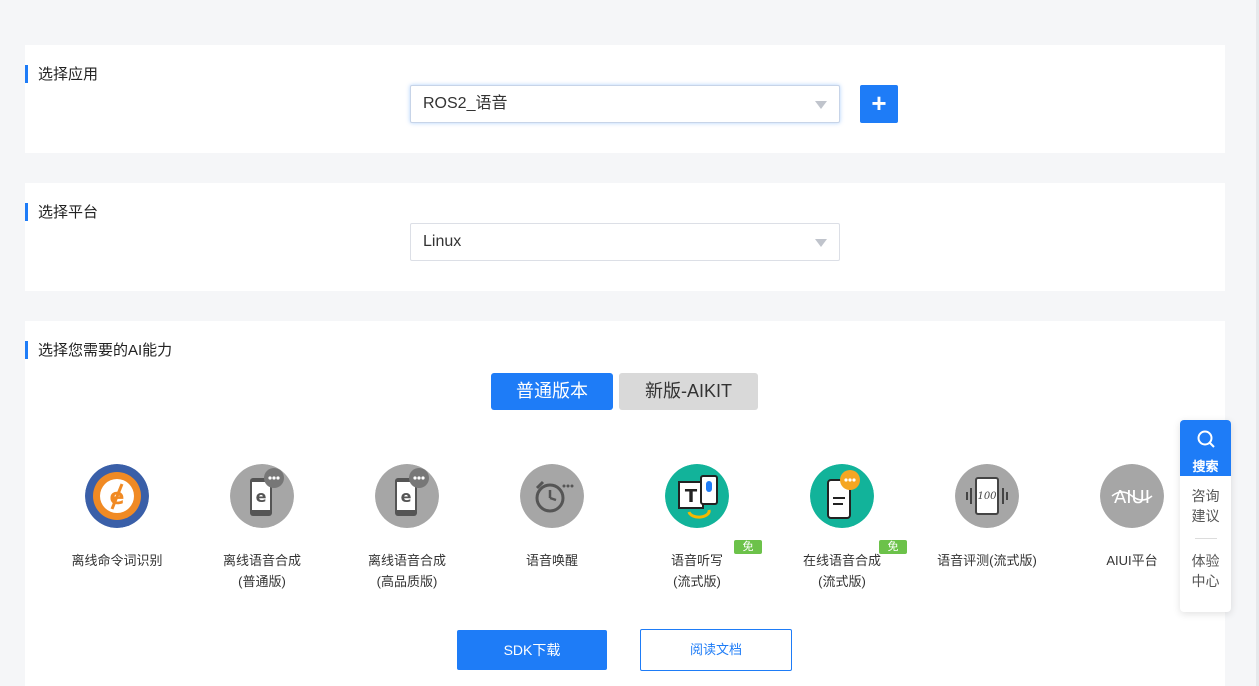 The height and width of the screenshot is (686, 1259). What do you see at coordinates (1132, 560) in the screenshot?
I see `capability-label: AIUI平台` at bounding box center [1132, 560].